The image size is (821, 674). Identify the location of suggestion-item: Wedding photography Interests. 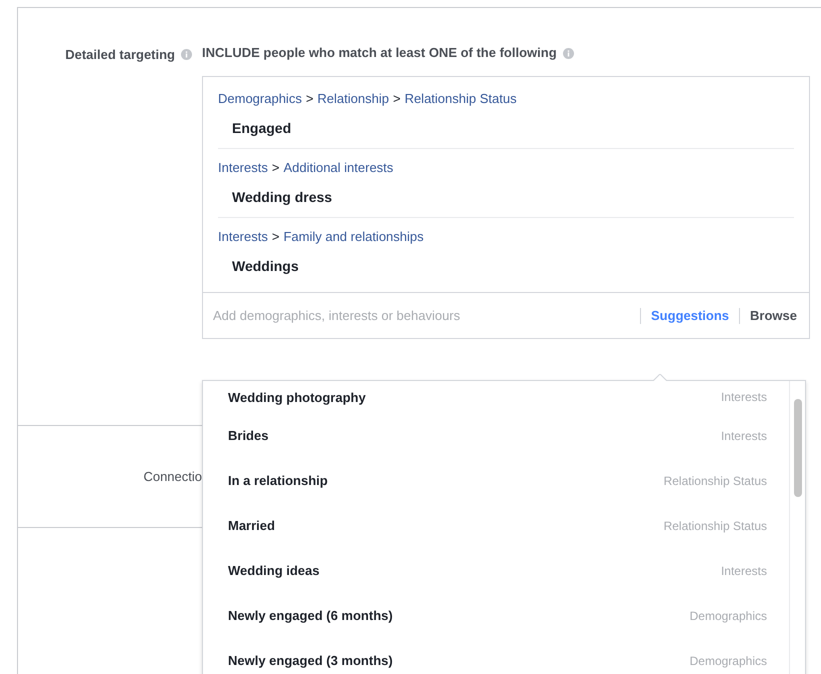
(496, 397).